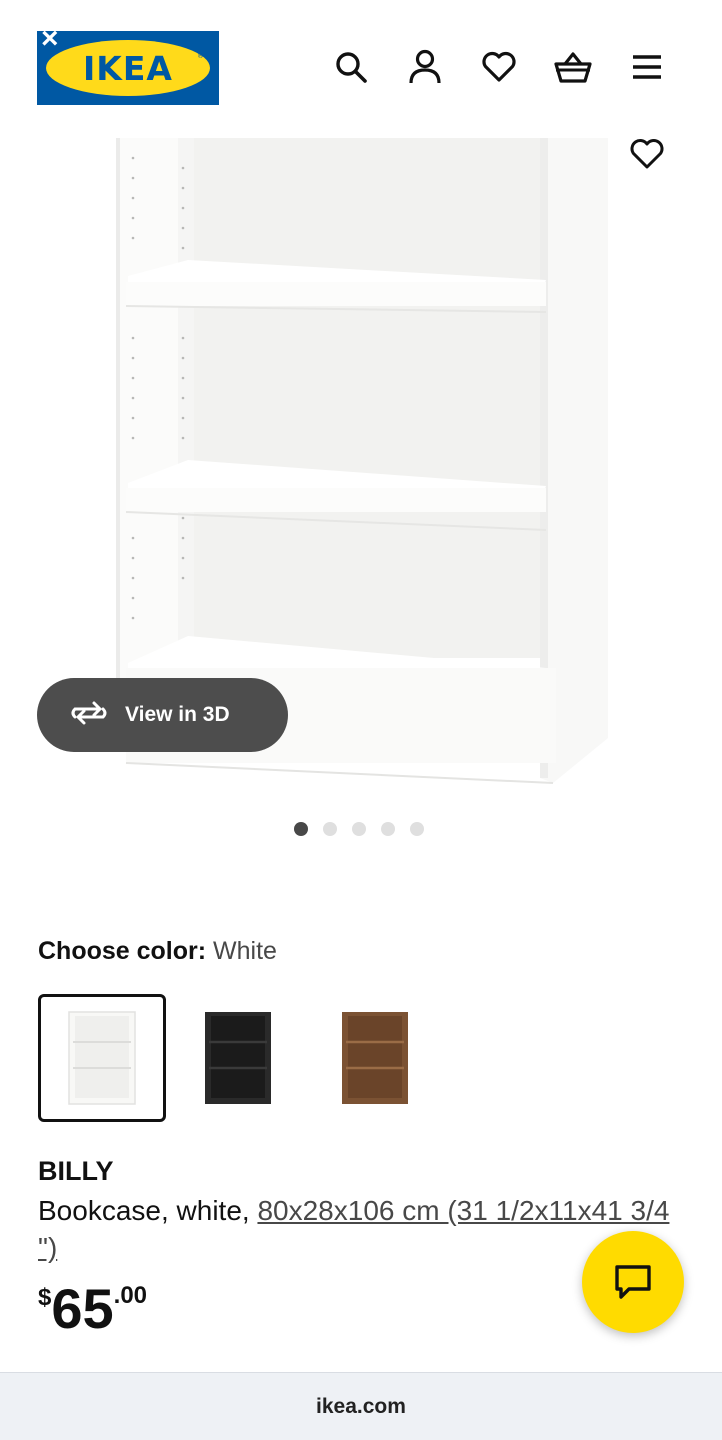 This screenshot has height=1440, width=722. I want to click on menu-icon, so click(647, 67).